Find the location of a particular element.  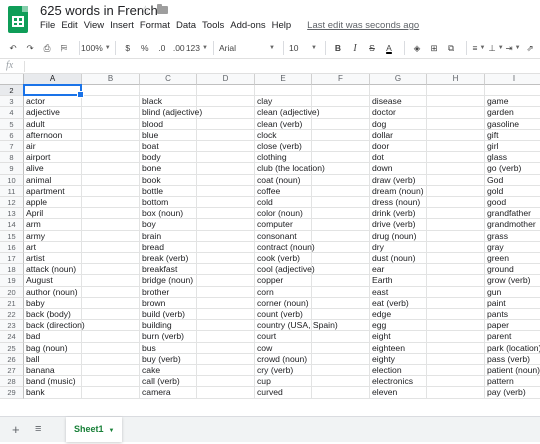

cell-d20 is located at coordinates (226, 292).